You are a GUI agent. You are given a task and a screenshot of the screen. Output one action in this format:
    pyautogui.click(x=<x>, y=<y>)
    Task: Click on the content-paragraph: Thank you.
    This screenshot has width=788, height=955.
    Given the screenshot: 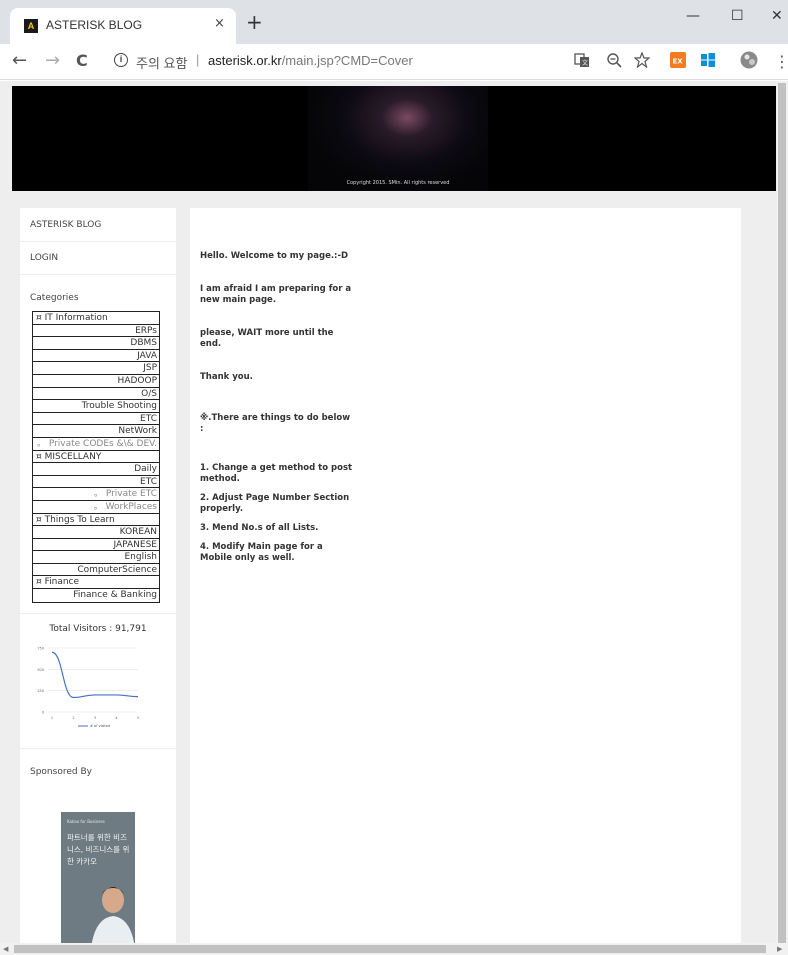 What is the action you would take?
    pyautogui.click(x=226, y=377)
    